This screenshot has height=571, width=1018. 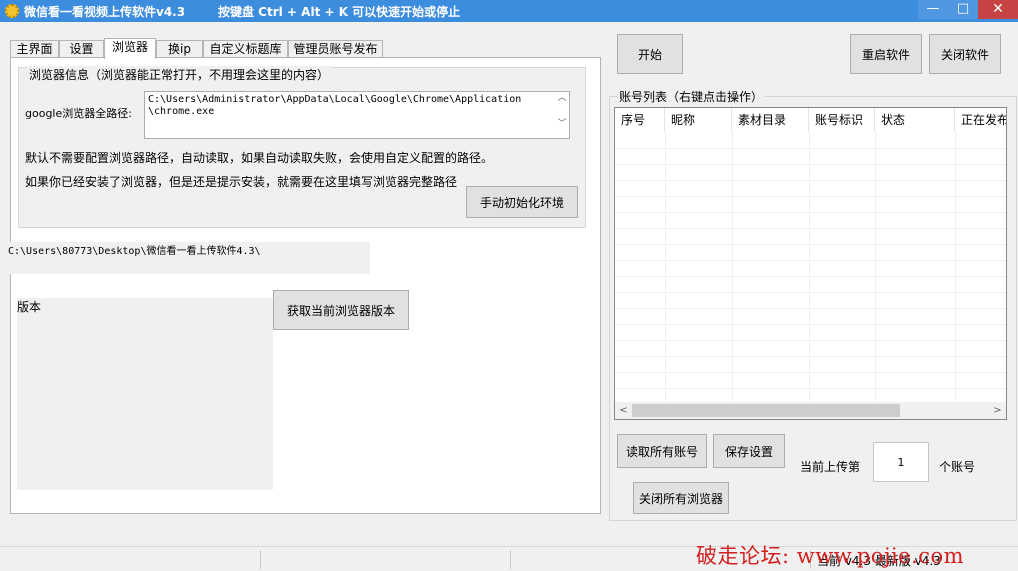 I want to click on col-index: 序号, so click(x=640, y=120).